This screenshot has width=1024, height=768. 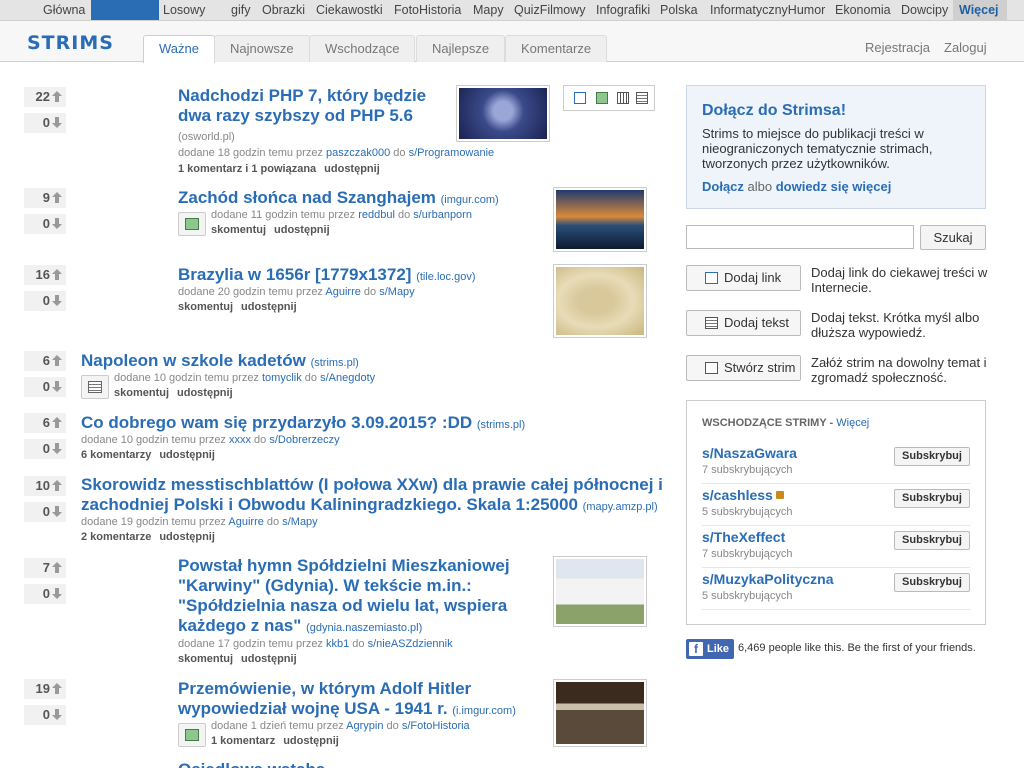 I want to click on video-view-icon, so click(x=623, y=98).